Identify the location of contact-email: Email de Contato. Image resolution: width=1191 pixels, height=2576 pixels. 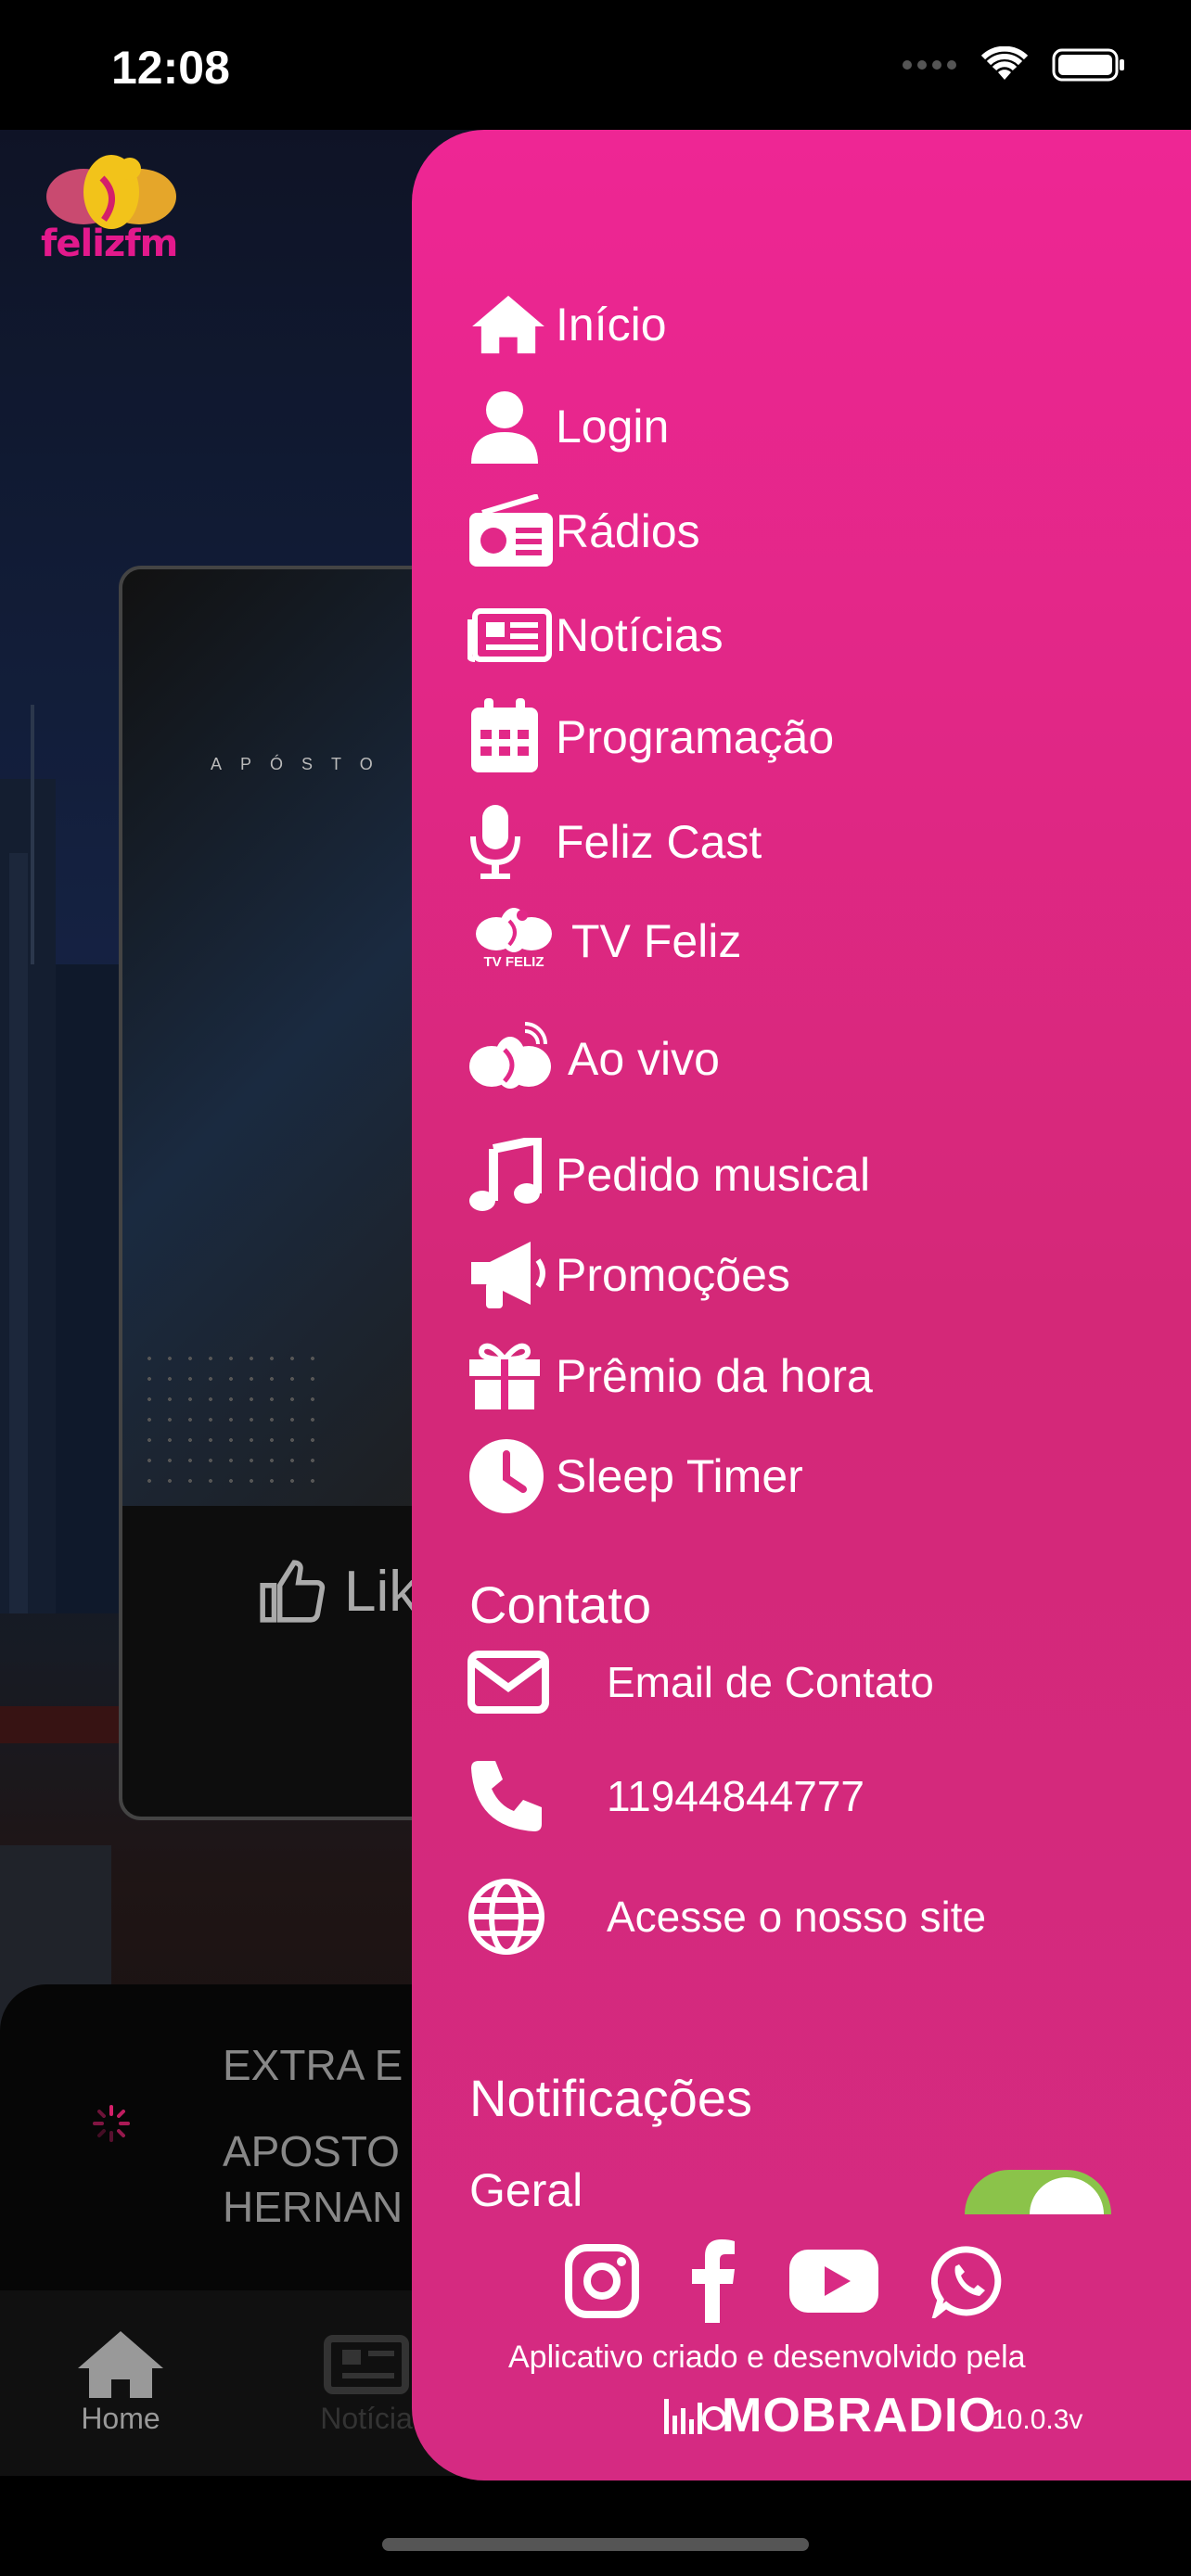
(701, 1682).